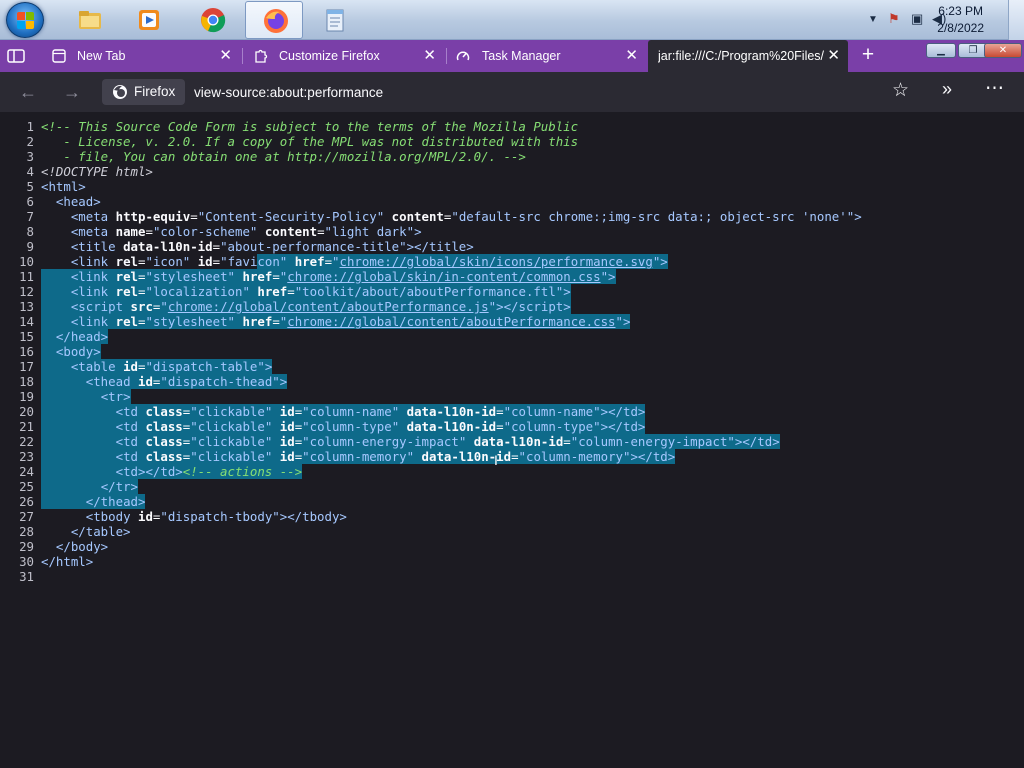 The height and width of the screenshot is (768, 1024). Describe the element at coordinates (917, 19) in the screenshot. I see `network-icon: ▣` at that location.